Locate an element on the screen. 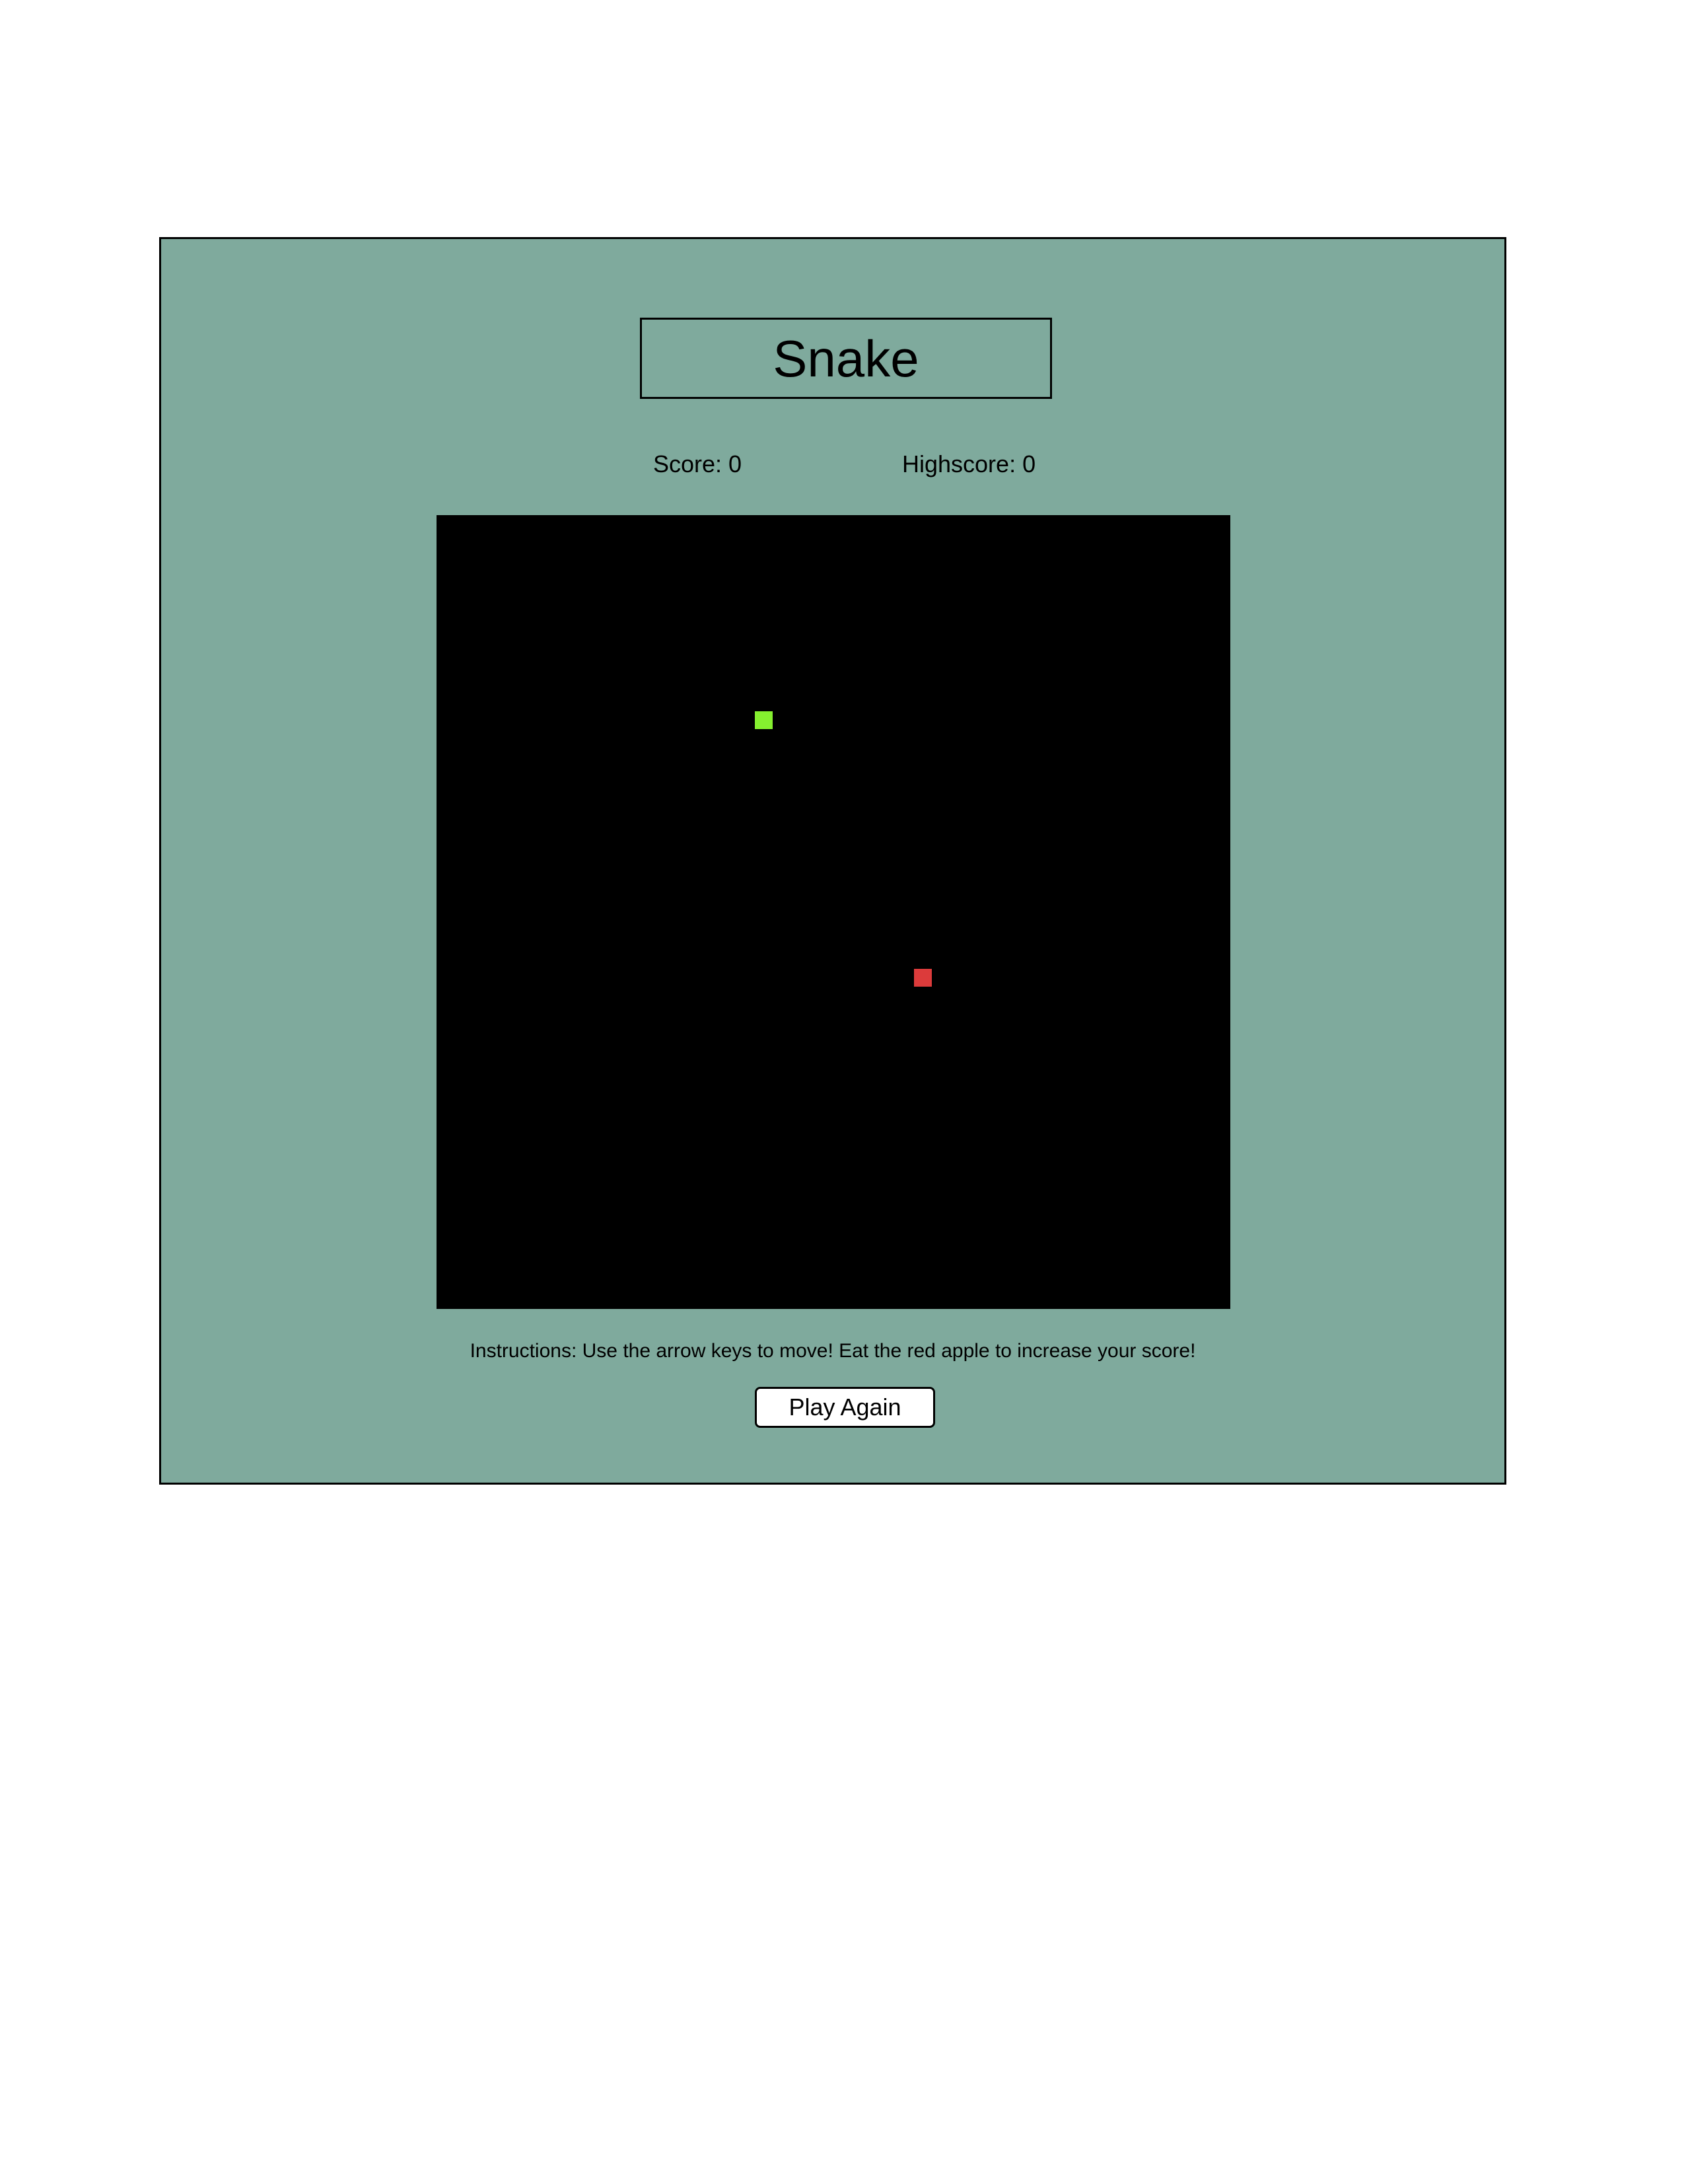 This screenshot has width=1686, height=2184. game-title: Snake is located at coordinates (846, 358).